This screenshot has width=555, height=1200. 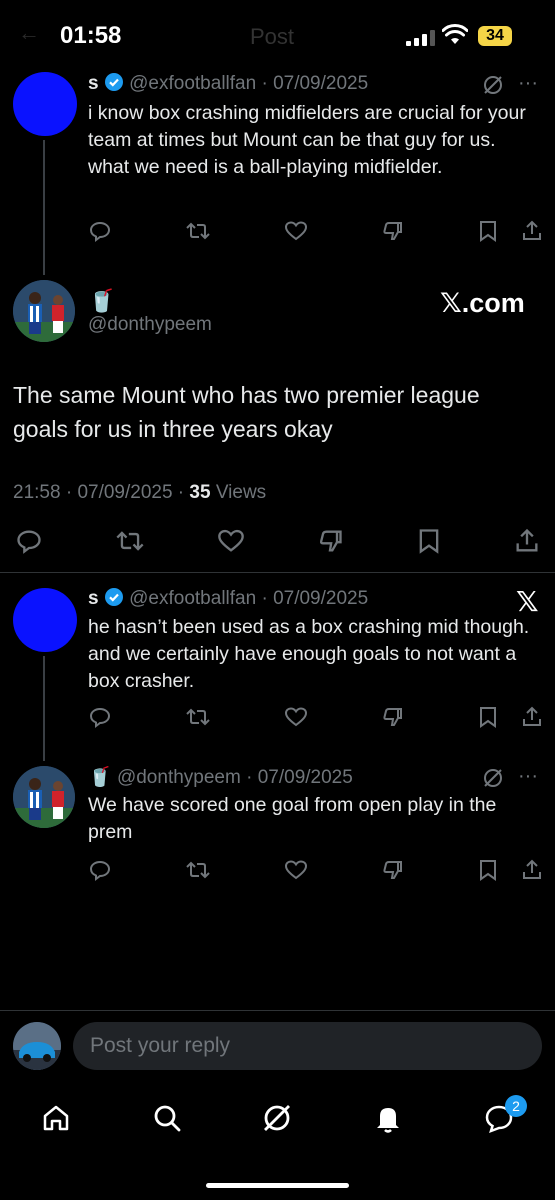 I want to click on back-arrow-icon: ←, so click(x=29, y=33).